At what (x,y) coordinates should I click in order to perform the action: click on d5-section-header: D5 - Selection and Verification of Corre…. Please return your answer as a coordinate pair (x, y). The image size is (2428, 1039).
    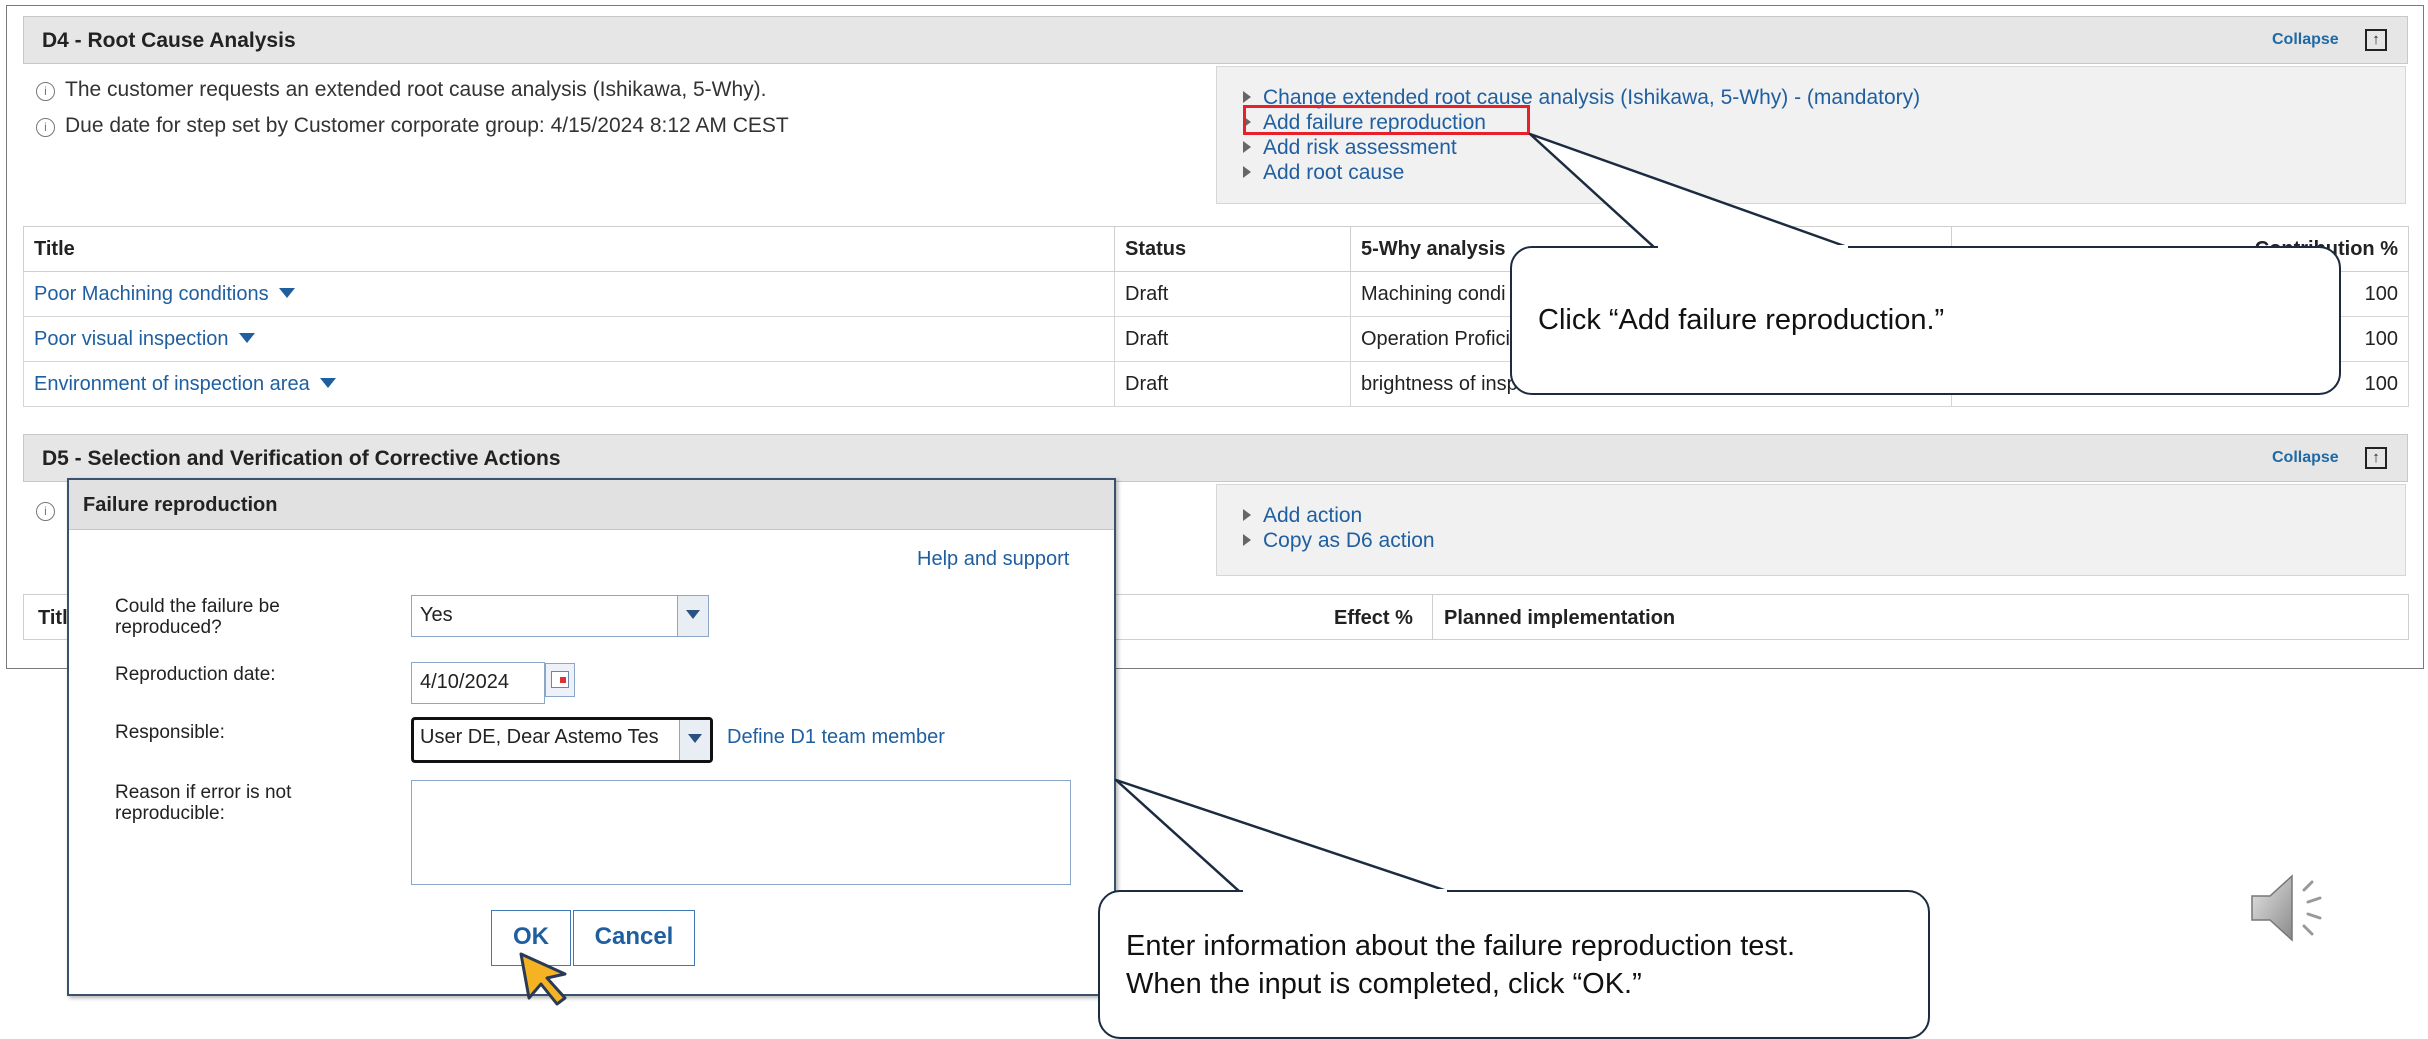
    Looking at the image, I should click on (1215, 458).